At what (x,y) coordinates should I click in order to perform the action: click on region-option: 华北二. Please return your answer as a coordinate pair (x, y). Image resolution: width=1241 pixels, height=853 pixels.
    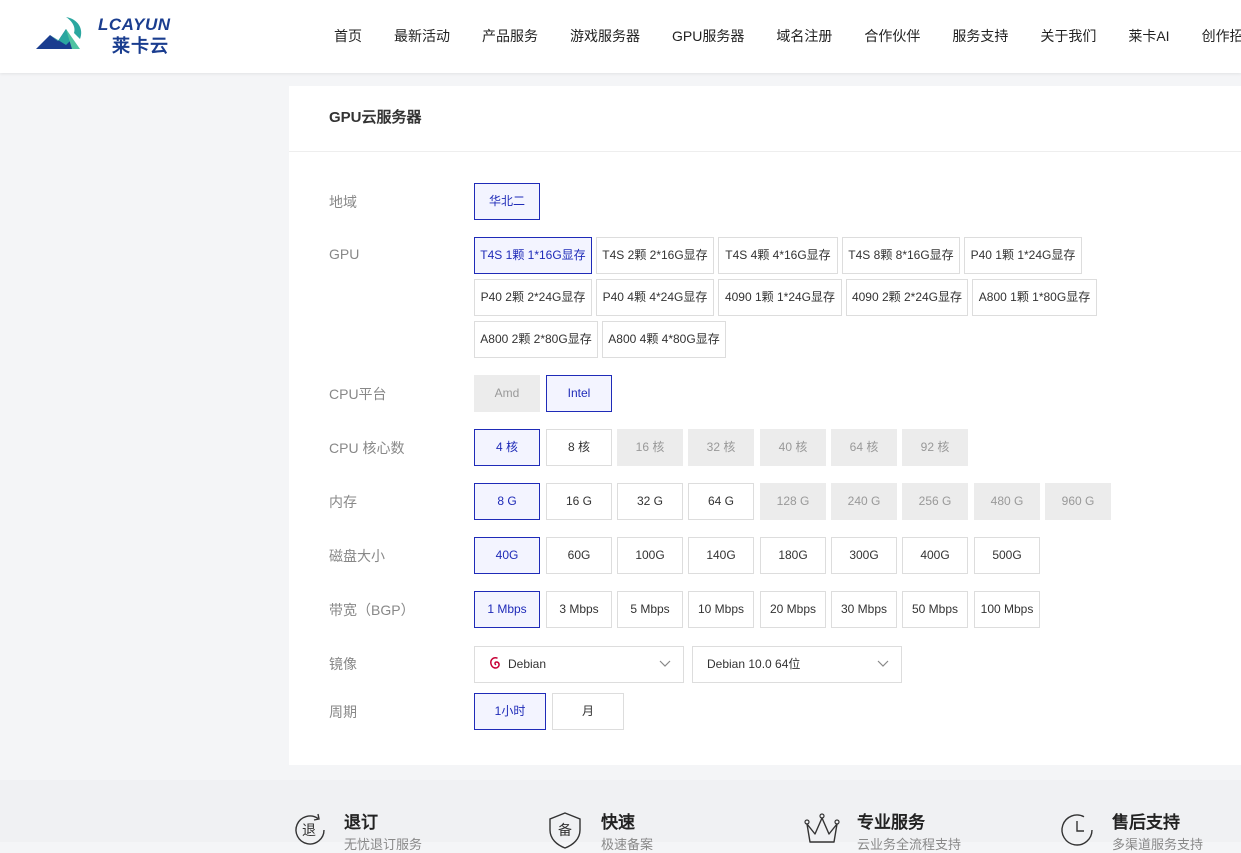
    Looking at the image, I should click on (507, 201).